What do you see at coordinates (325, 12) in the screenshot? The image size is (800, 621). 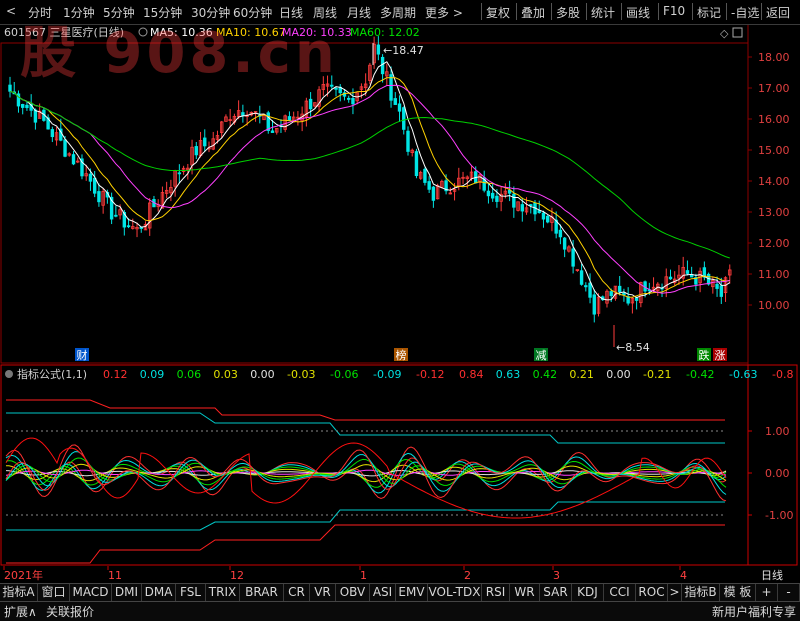 I see `period-button-7: 周线` at bounding box center [325, 12].